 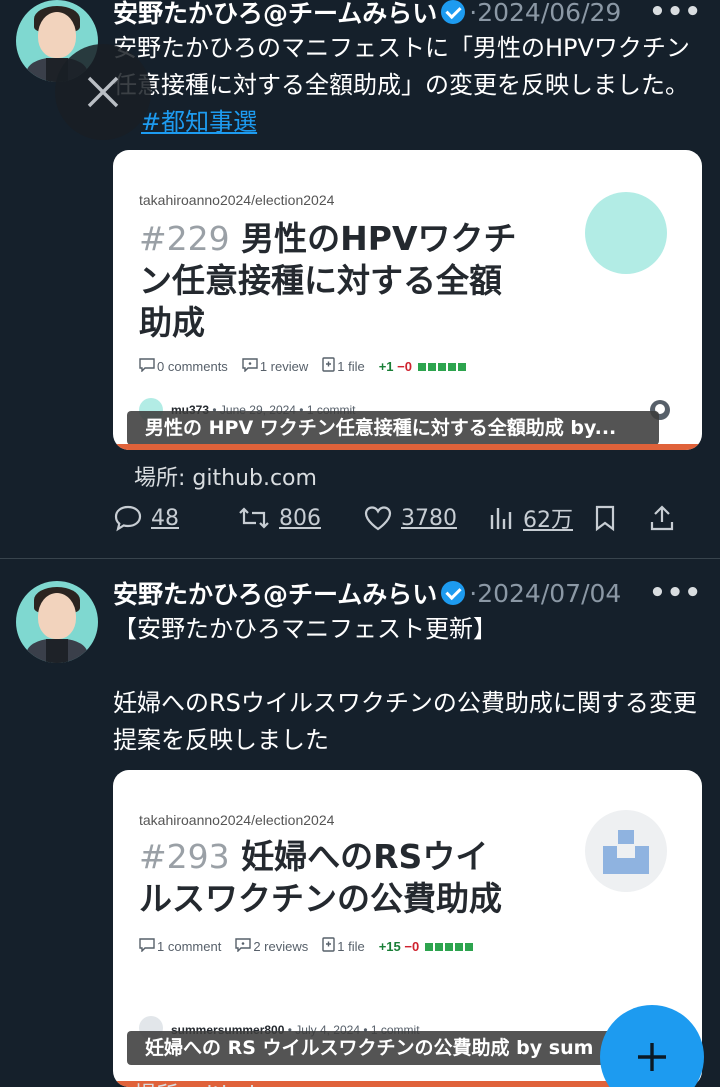 I want to click on reply-count: 48, so click(x=165, y=518).